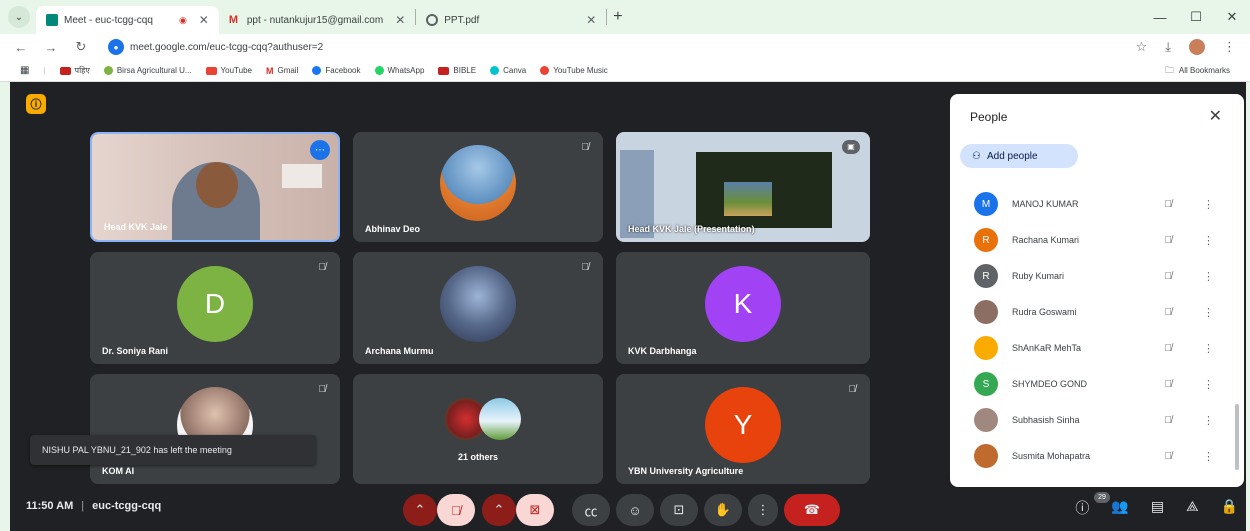 The image size is (1250, 531). Describe the element at coordinates (420, 510) in the screenshot. I see `mic-options-button: ⌃` at that location.